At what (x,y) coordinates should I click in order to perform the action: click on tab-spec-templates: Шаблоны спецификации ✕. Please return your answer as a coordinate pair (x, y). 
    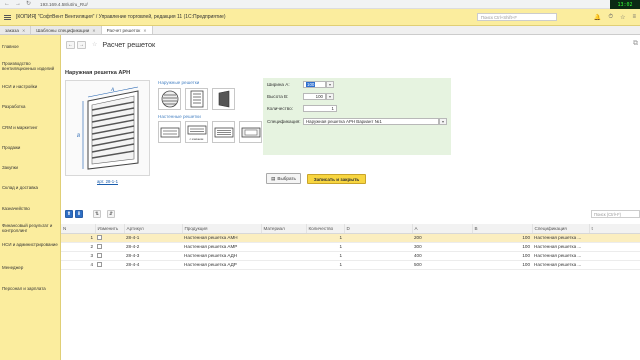
    Looking at the image, I should click on (66, 30).